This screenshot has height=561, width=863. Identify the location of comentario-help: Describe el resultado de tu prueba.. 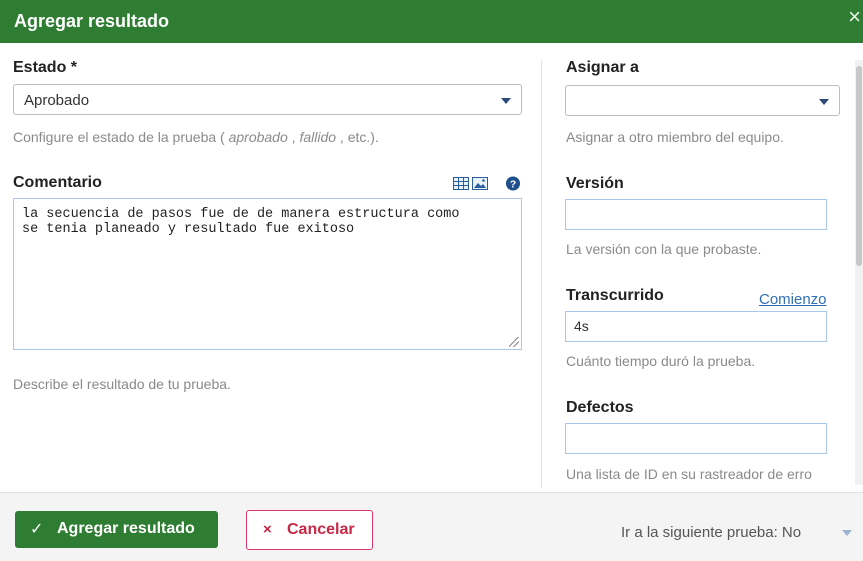
(122, 384).